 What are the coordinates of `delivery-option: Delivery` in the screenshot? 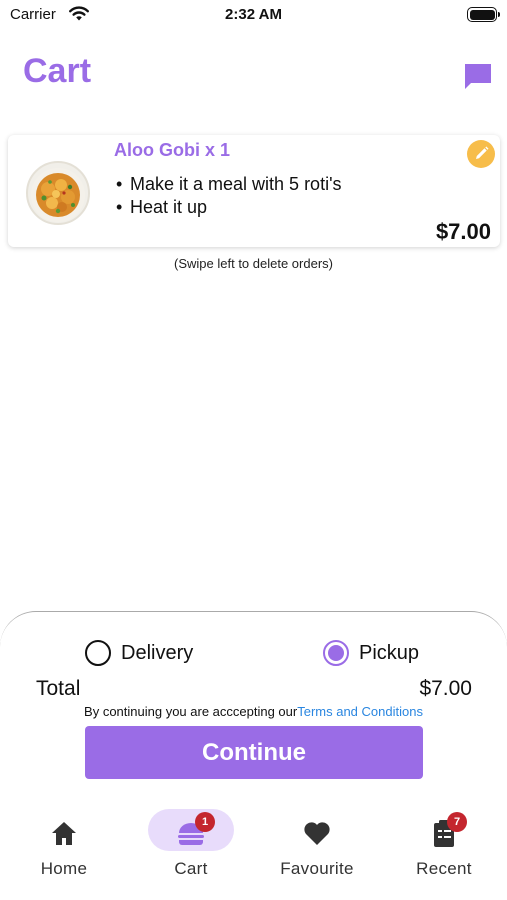 It's located at (139, 653).